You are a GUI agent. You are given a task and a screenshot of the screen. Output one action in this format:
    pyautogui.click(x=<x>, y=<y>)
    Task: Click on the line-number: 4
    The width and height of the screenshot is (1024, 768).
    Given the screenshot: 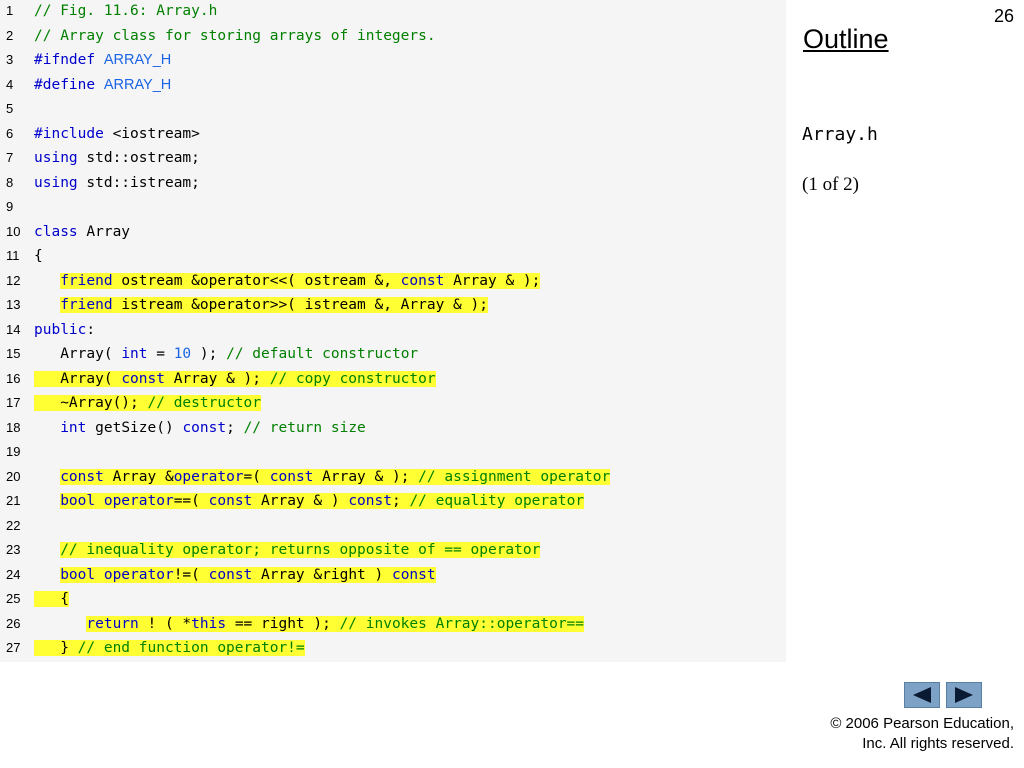 What is the action you would take?
    pyautogui.click(x=10, y=84)
    